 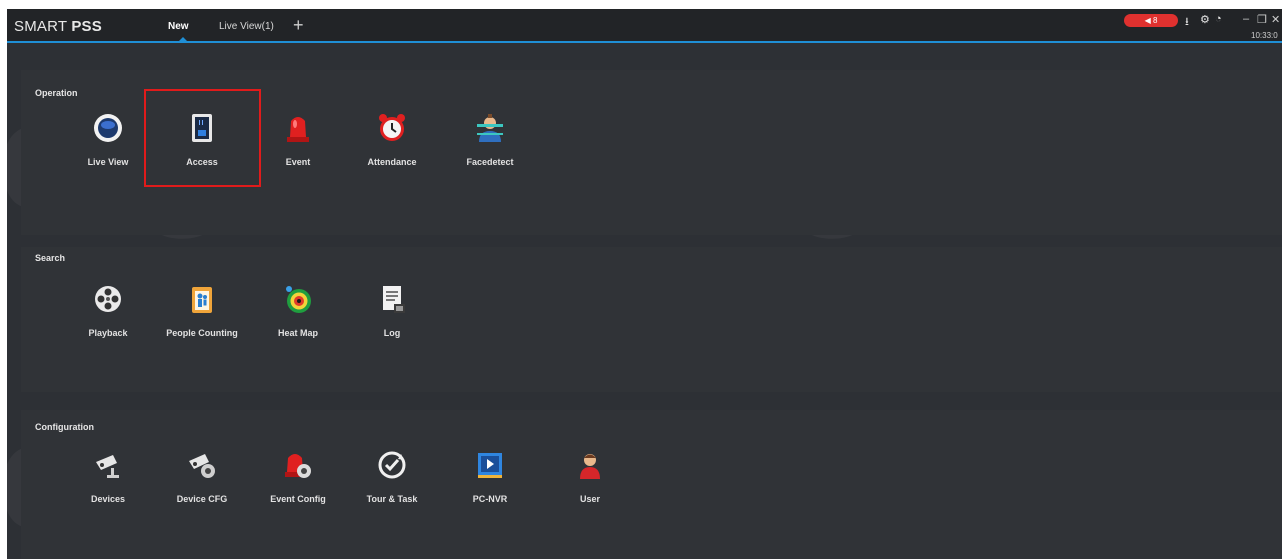 What do you see at coordinates (202, 490) in the screenshot?
I see `tile-device-cfg: Device CFG` at bounding box center [202, 490].